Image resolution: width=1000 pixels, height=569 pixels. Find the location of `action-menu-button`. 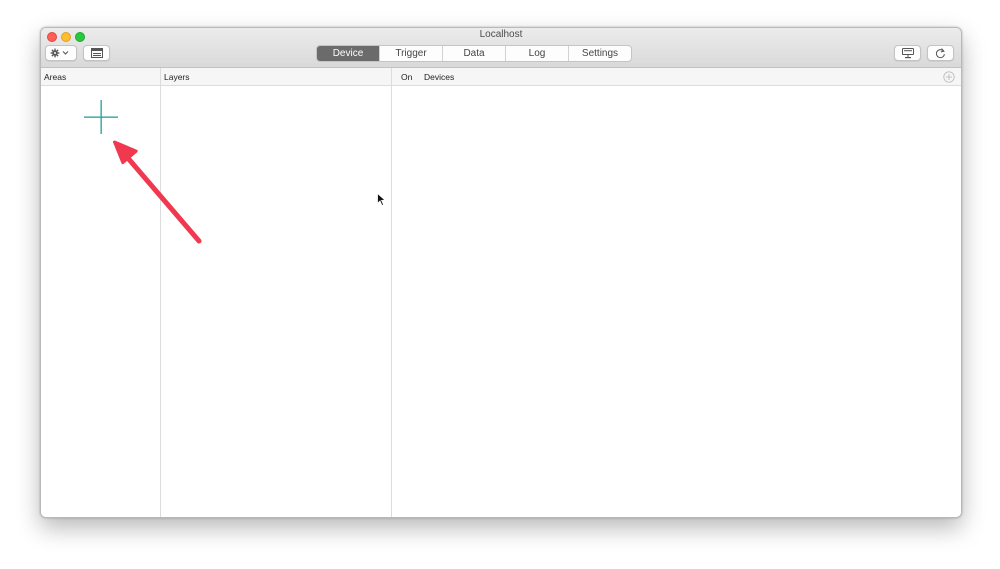

action-menu-button is located at coordinates (61, 53).